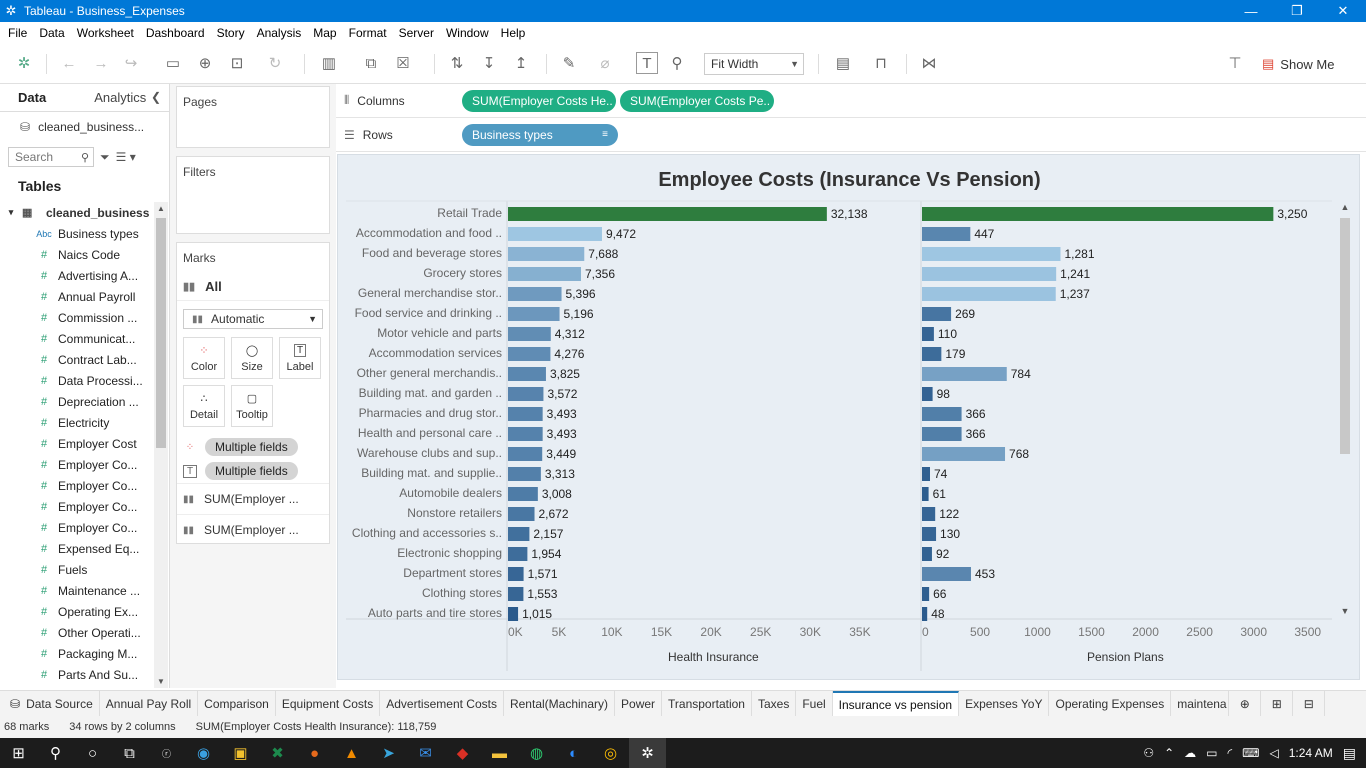 This screenshot has height=768, width=1366. What do you see at coordinates (326, 33) in the screenshot?
I see `menu-map: Map` at bounding box center [326, 33].